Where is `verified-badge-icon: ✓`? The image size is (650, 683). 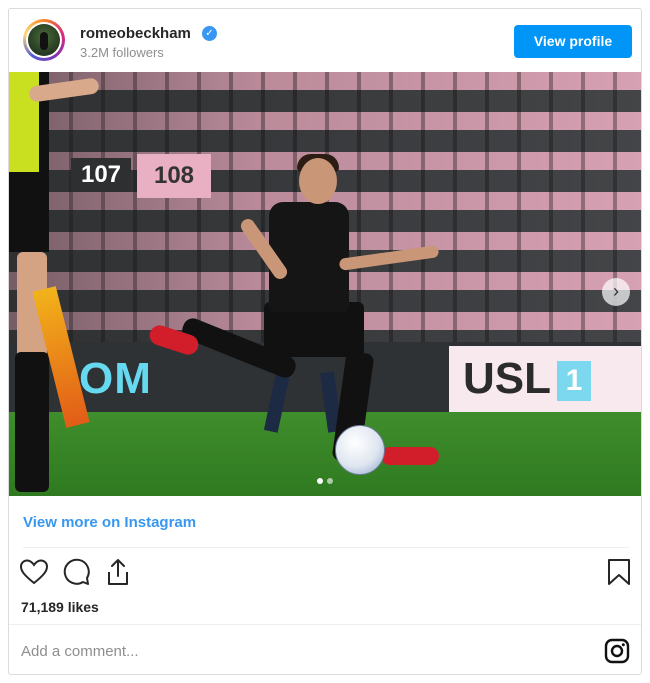
verified-badge-icon: ✓ is located at coordinates (209, 33).